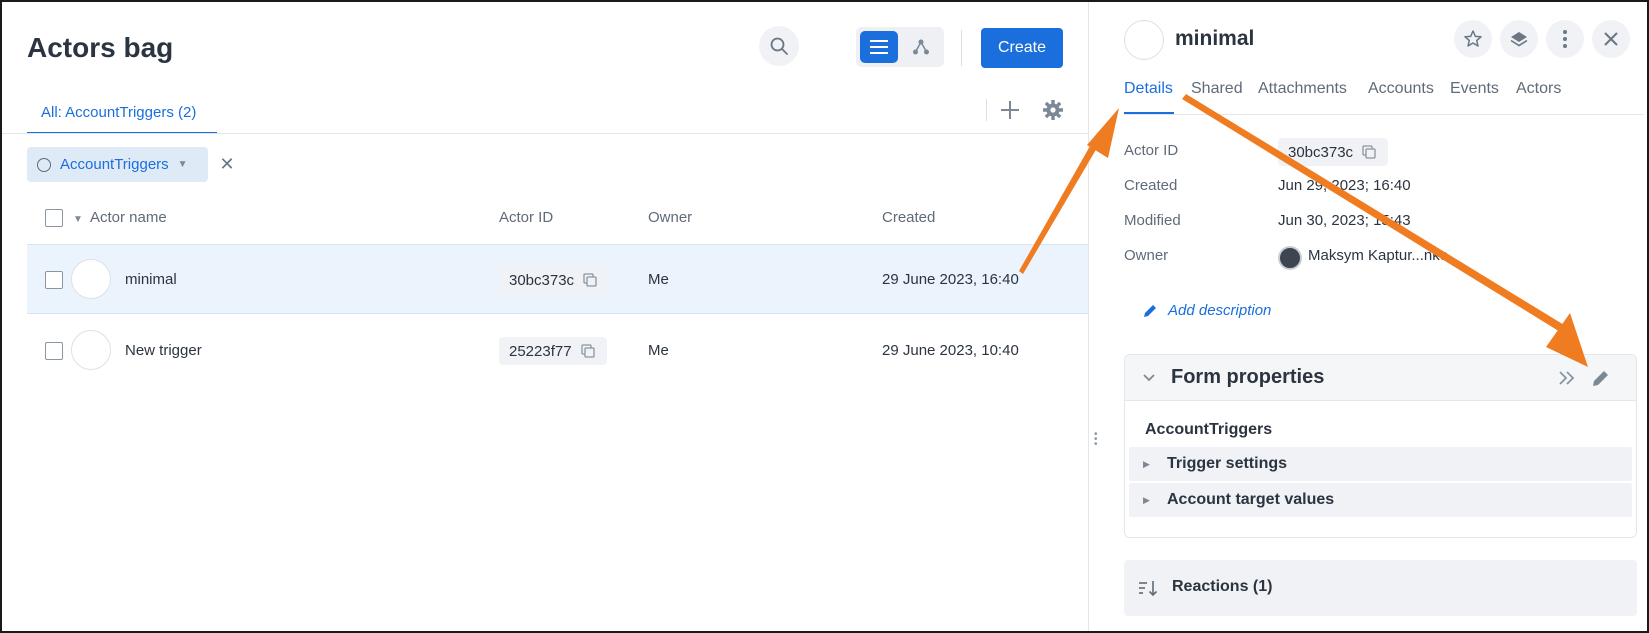 The width and height of the screenshot is (1649, 633). I want to click on chevron-down-icon: ▼, so click(182, 164).